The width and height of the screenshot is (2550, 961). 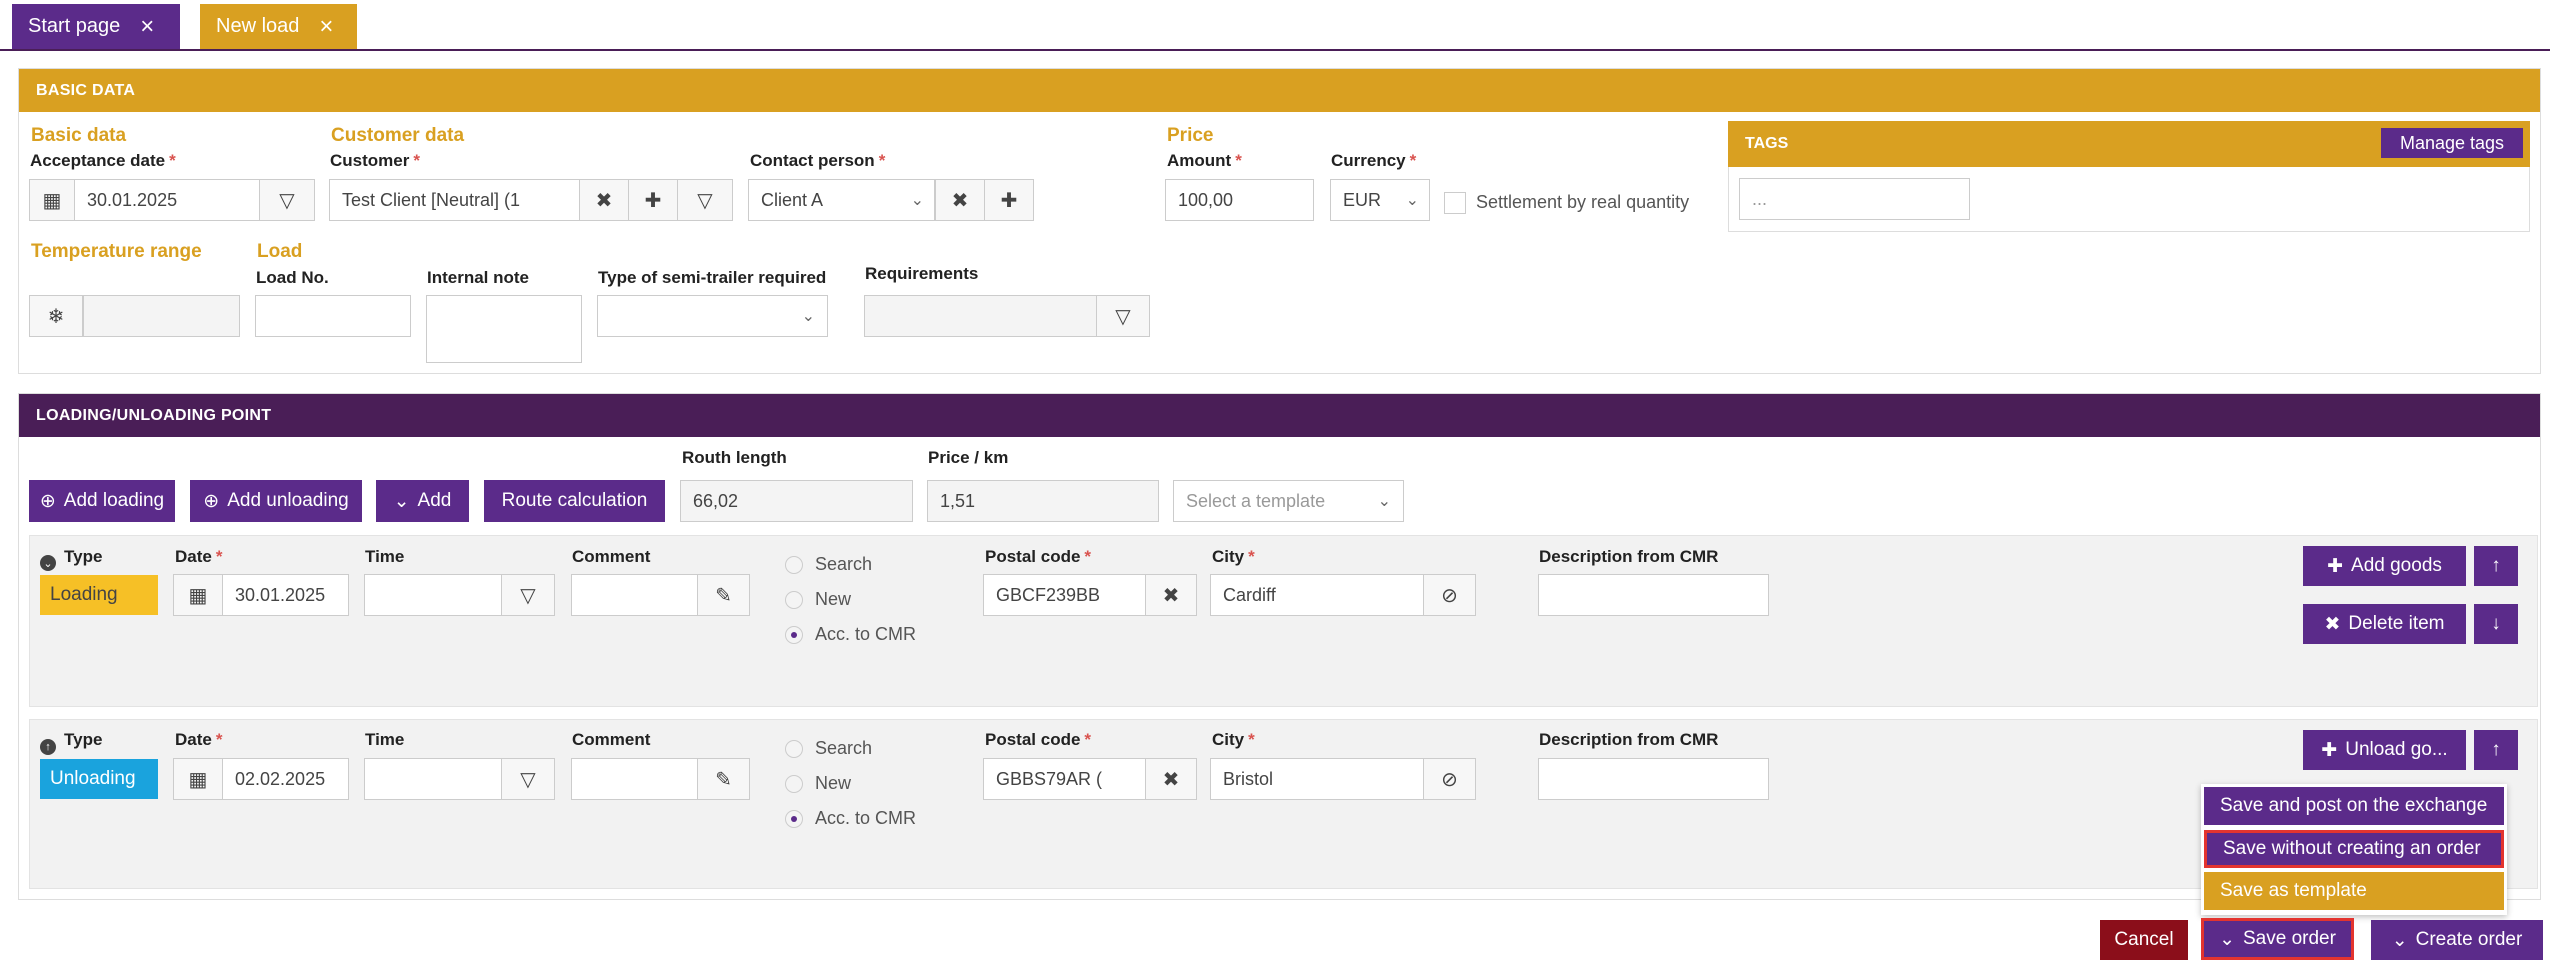 I want to click on unloading-date-input: 02.02.2025, so click(x=285, y=779).